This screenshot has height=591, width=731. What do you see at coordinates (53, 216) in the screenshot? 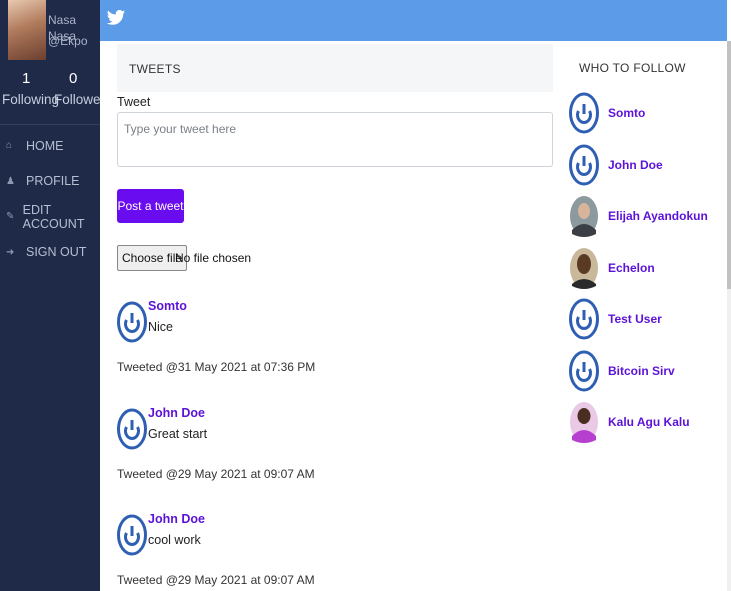
I see `sidebar-item-label: EDIT ACCOUNT` at bounding box center [53, 216].